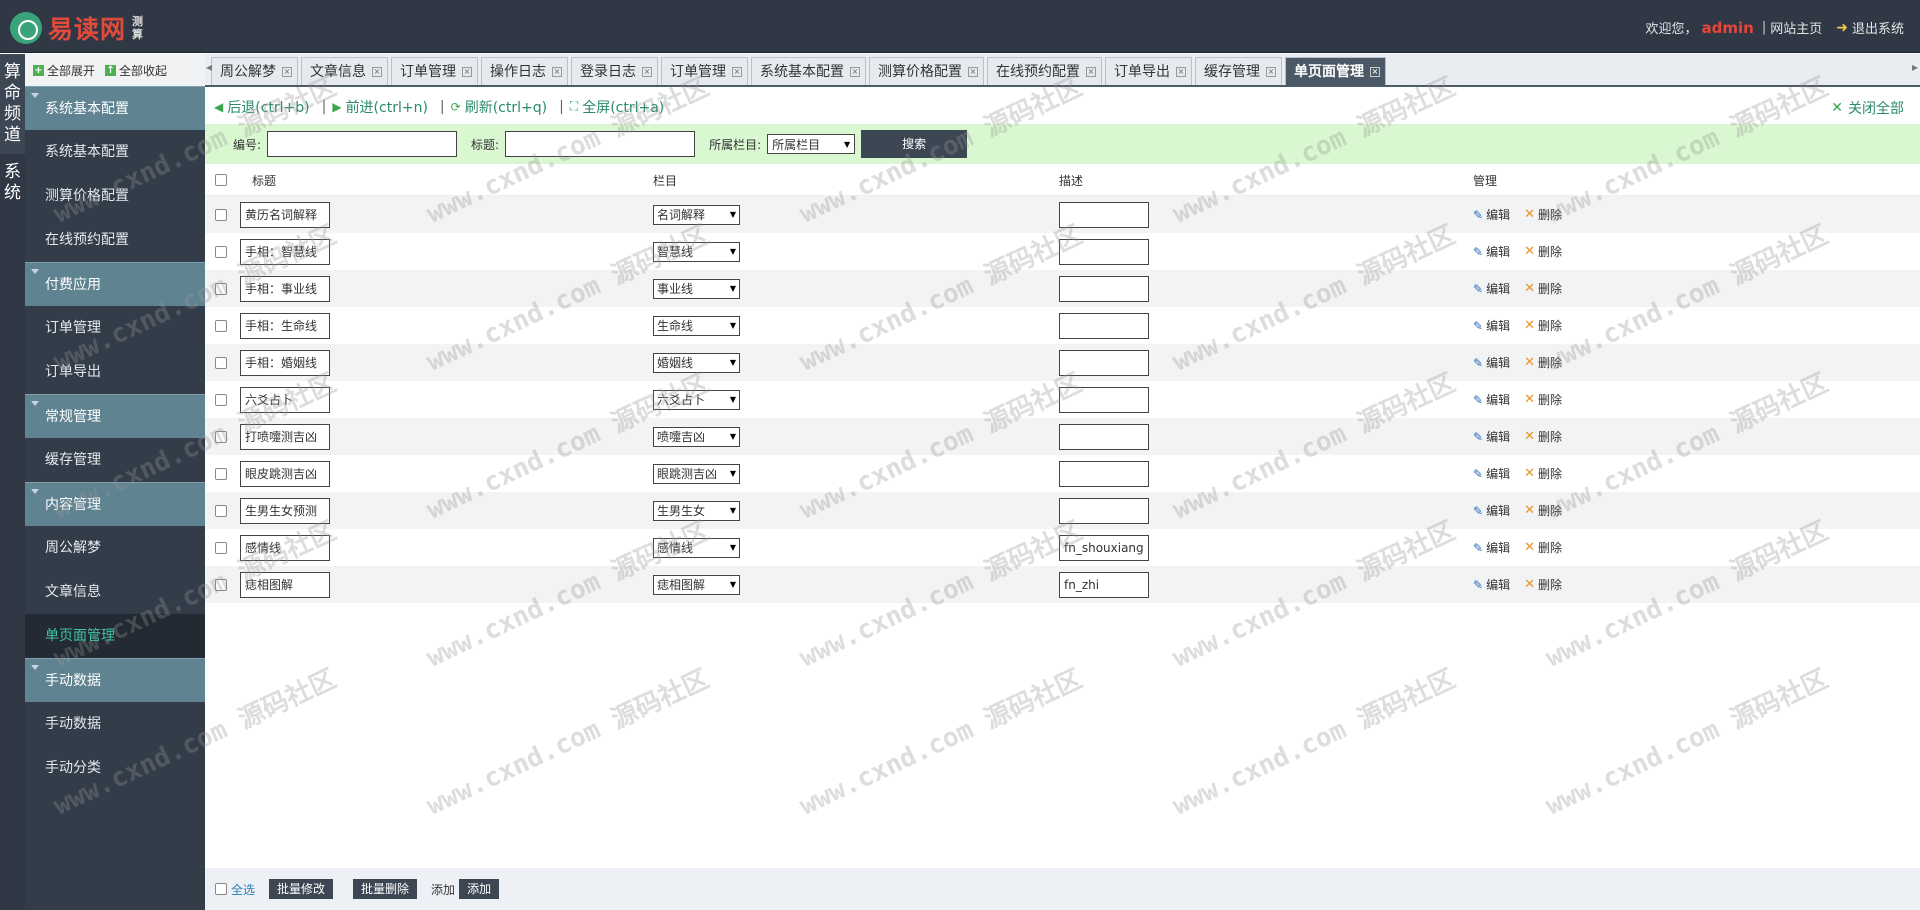 This screenshot has width=1920, height=910. What do you see at coordinates (285, 214) in the screenshot?
I see `row-title-input: 黄历名词解释` at bounding box center [285, 214].